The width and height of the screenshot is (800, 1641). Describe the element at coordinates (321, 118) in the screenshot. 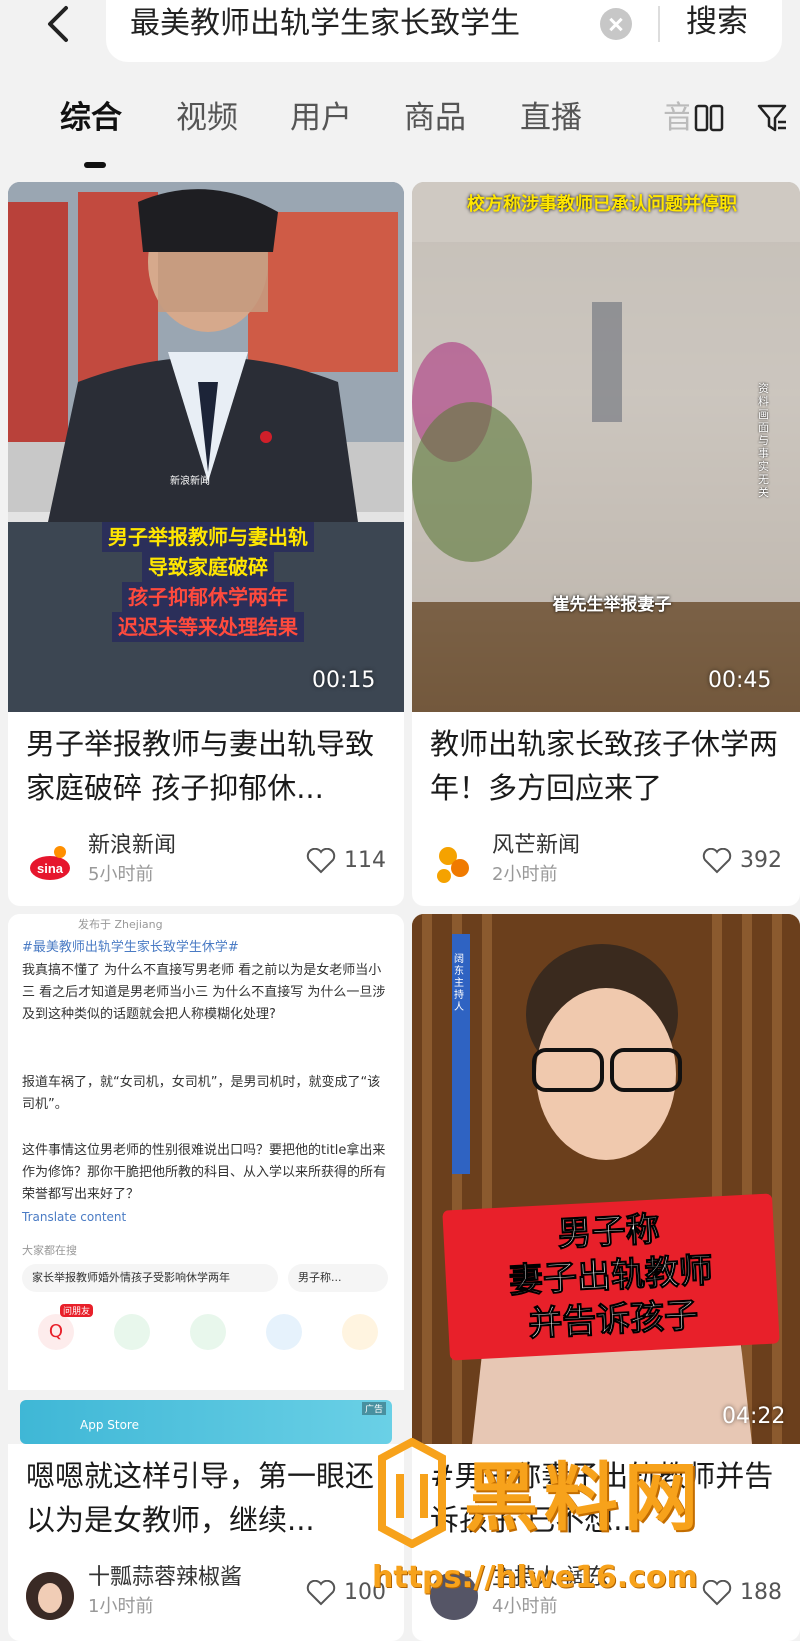

I see `tab-users: 用户` at that location.